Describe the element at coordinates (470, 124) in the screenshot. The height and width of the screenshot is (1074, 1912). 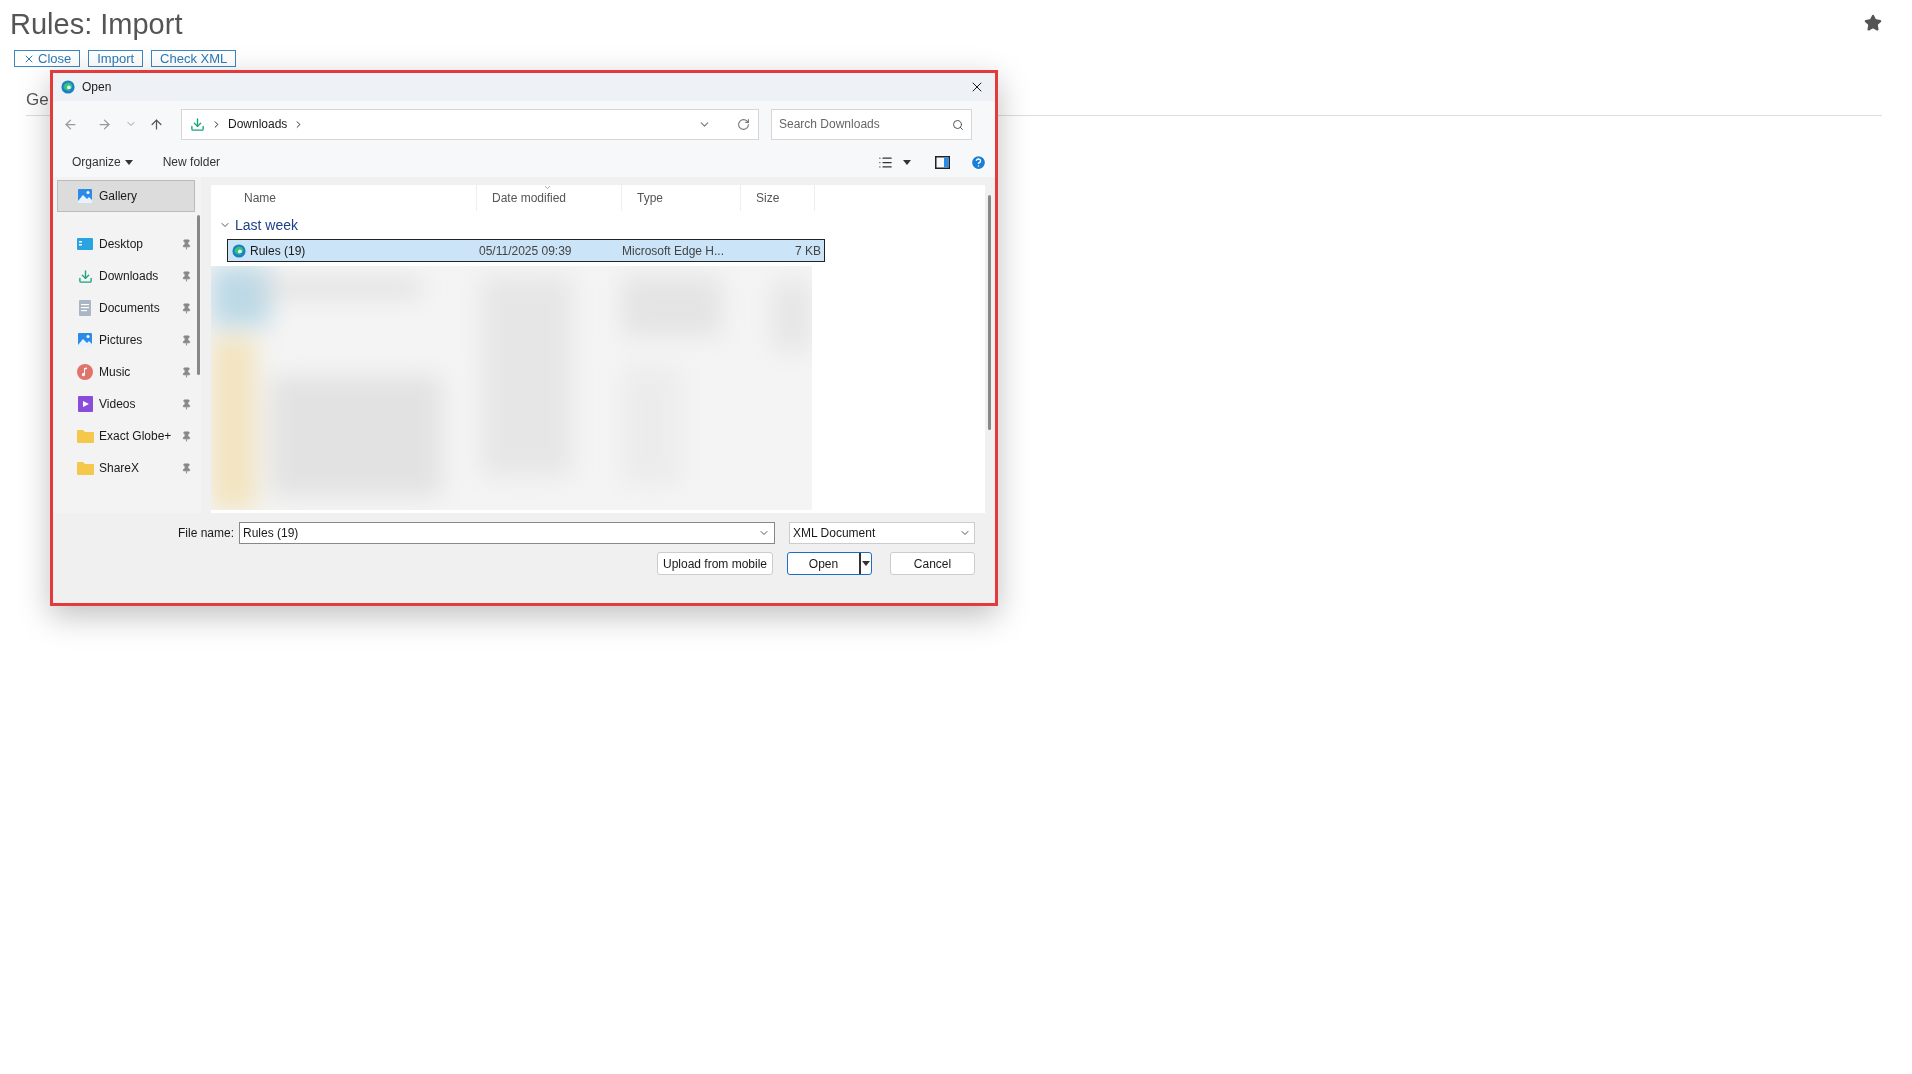
I see `address-bar: Downloads` at that location.